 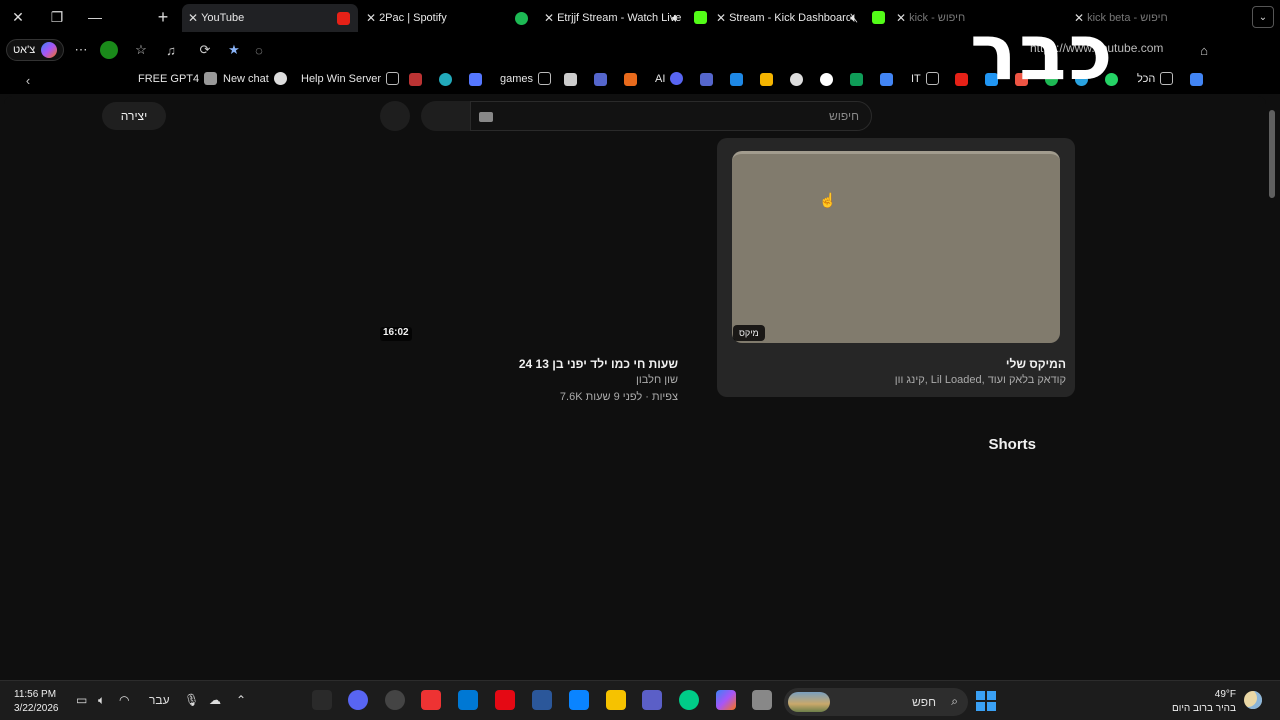 I want to click on discord-icon, so click(x=677, y=78).